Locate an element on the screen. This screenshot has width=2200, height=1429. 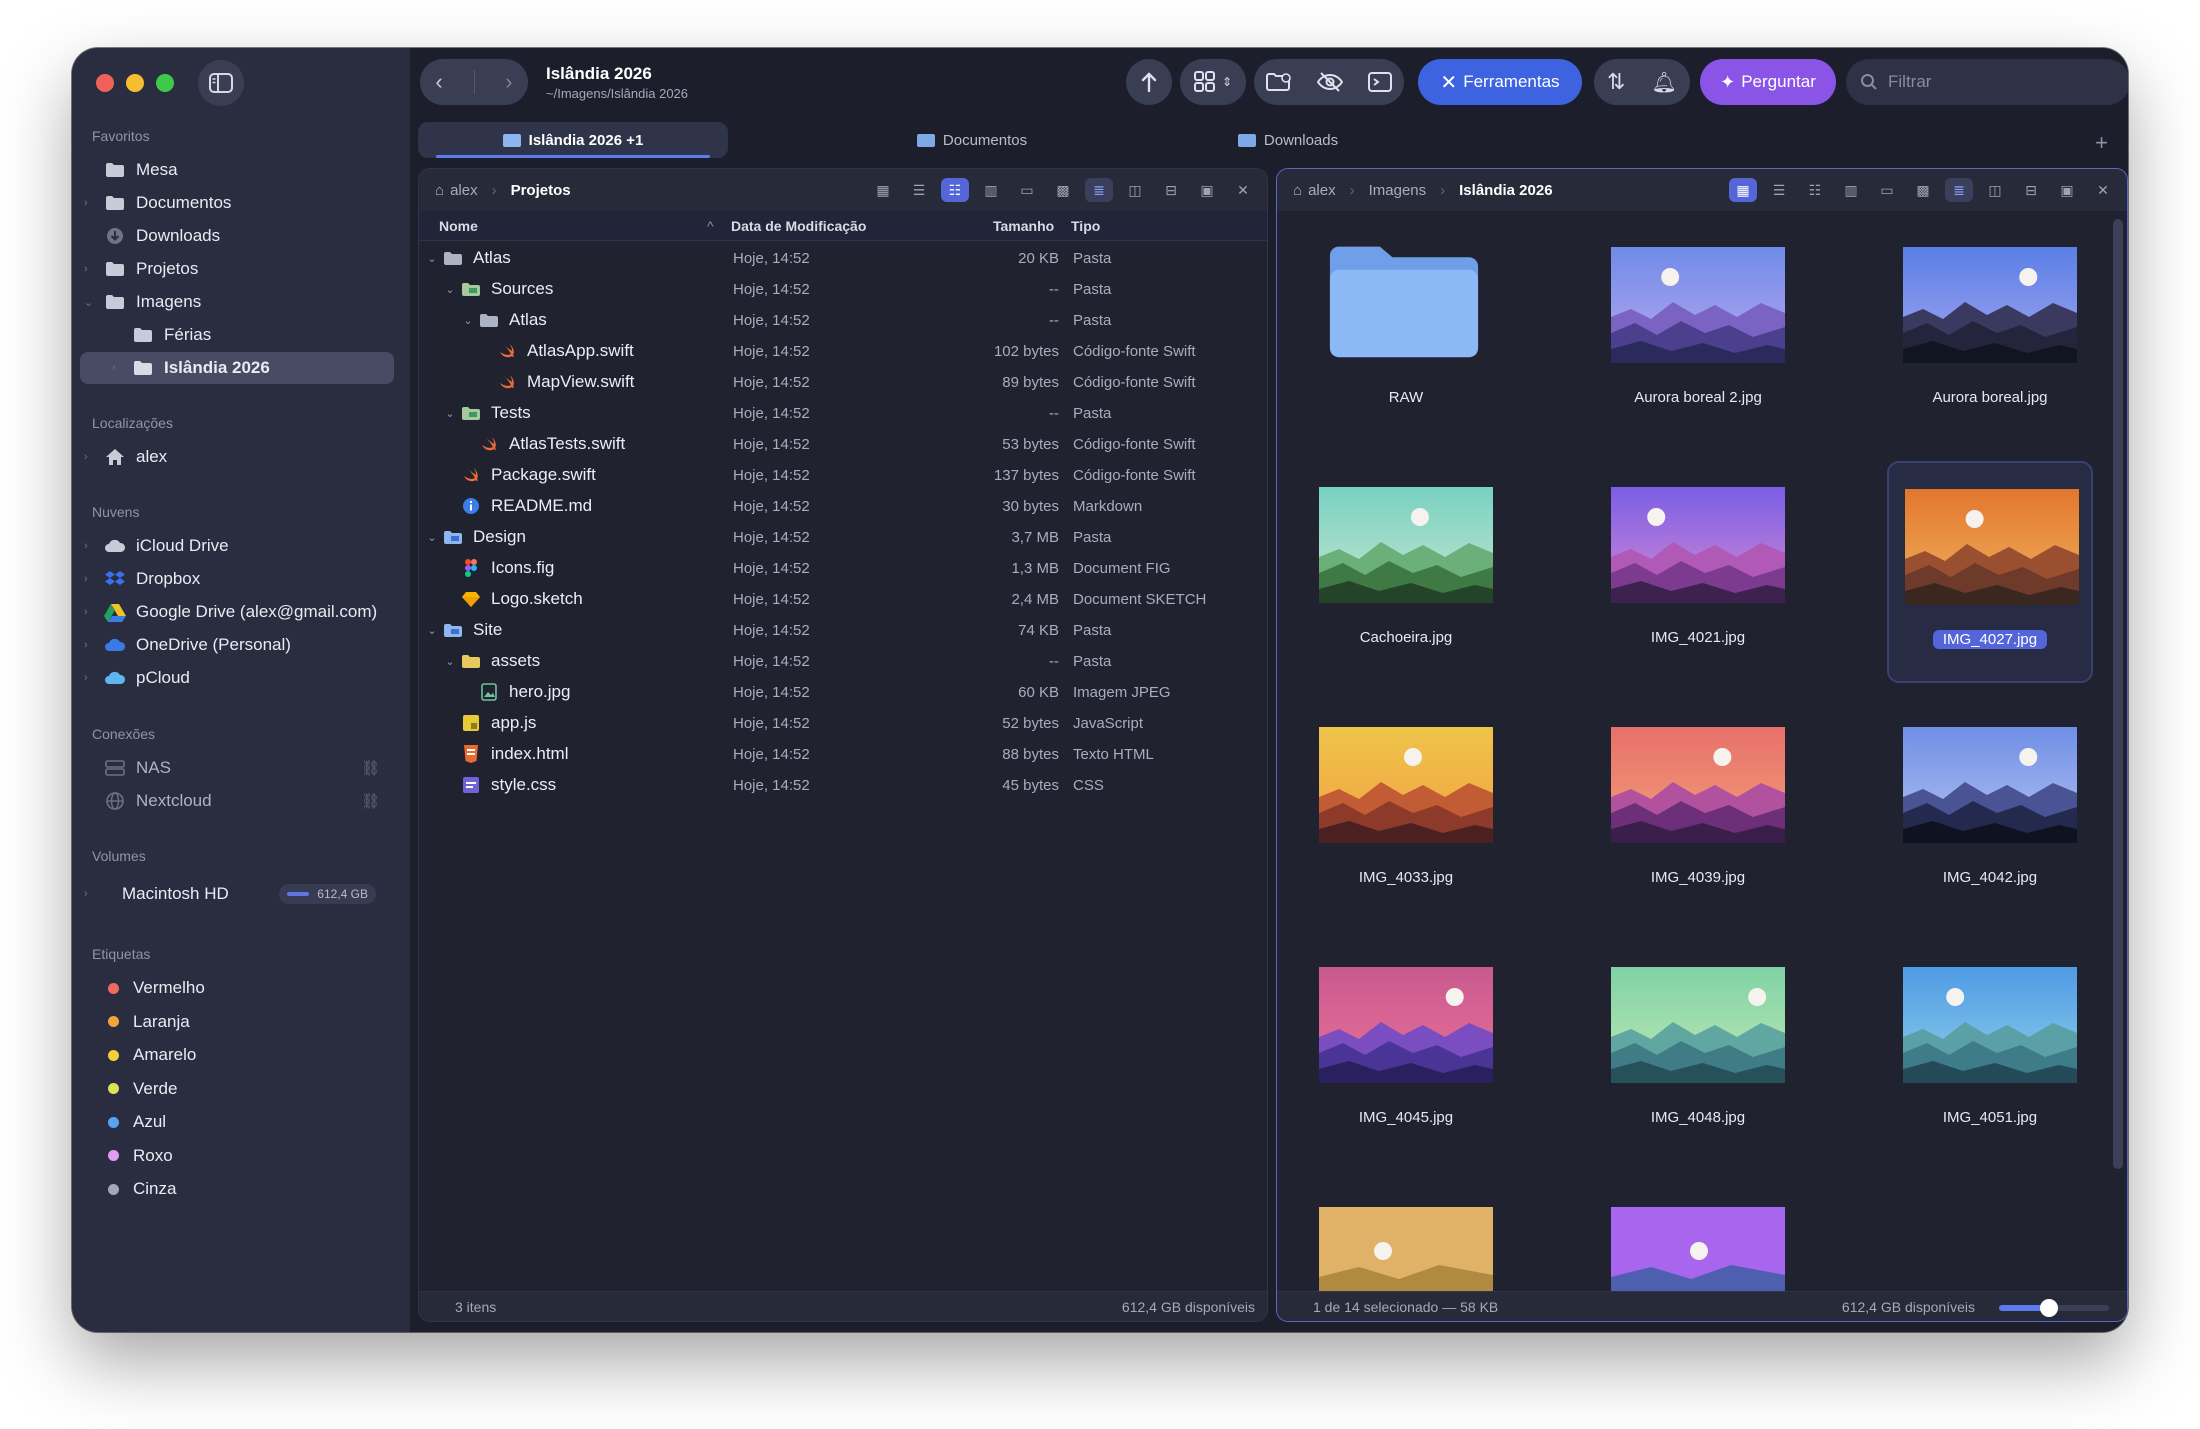
forward-button: › is located at coordinates (508, 82).